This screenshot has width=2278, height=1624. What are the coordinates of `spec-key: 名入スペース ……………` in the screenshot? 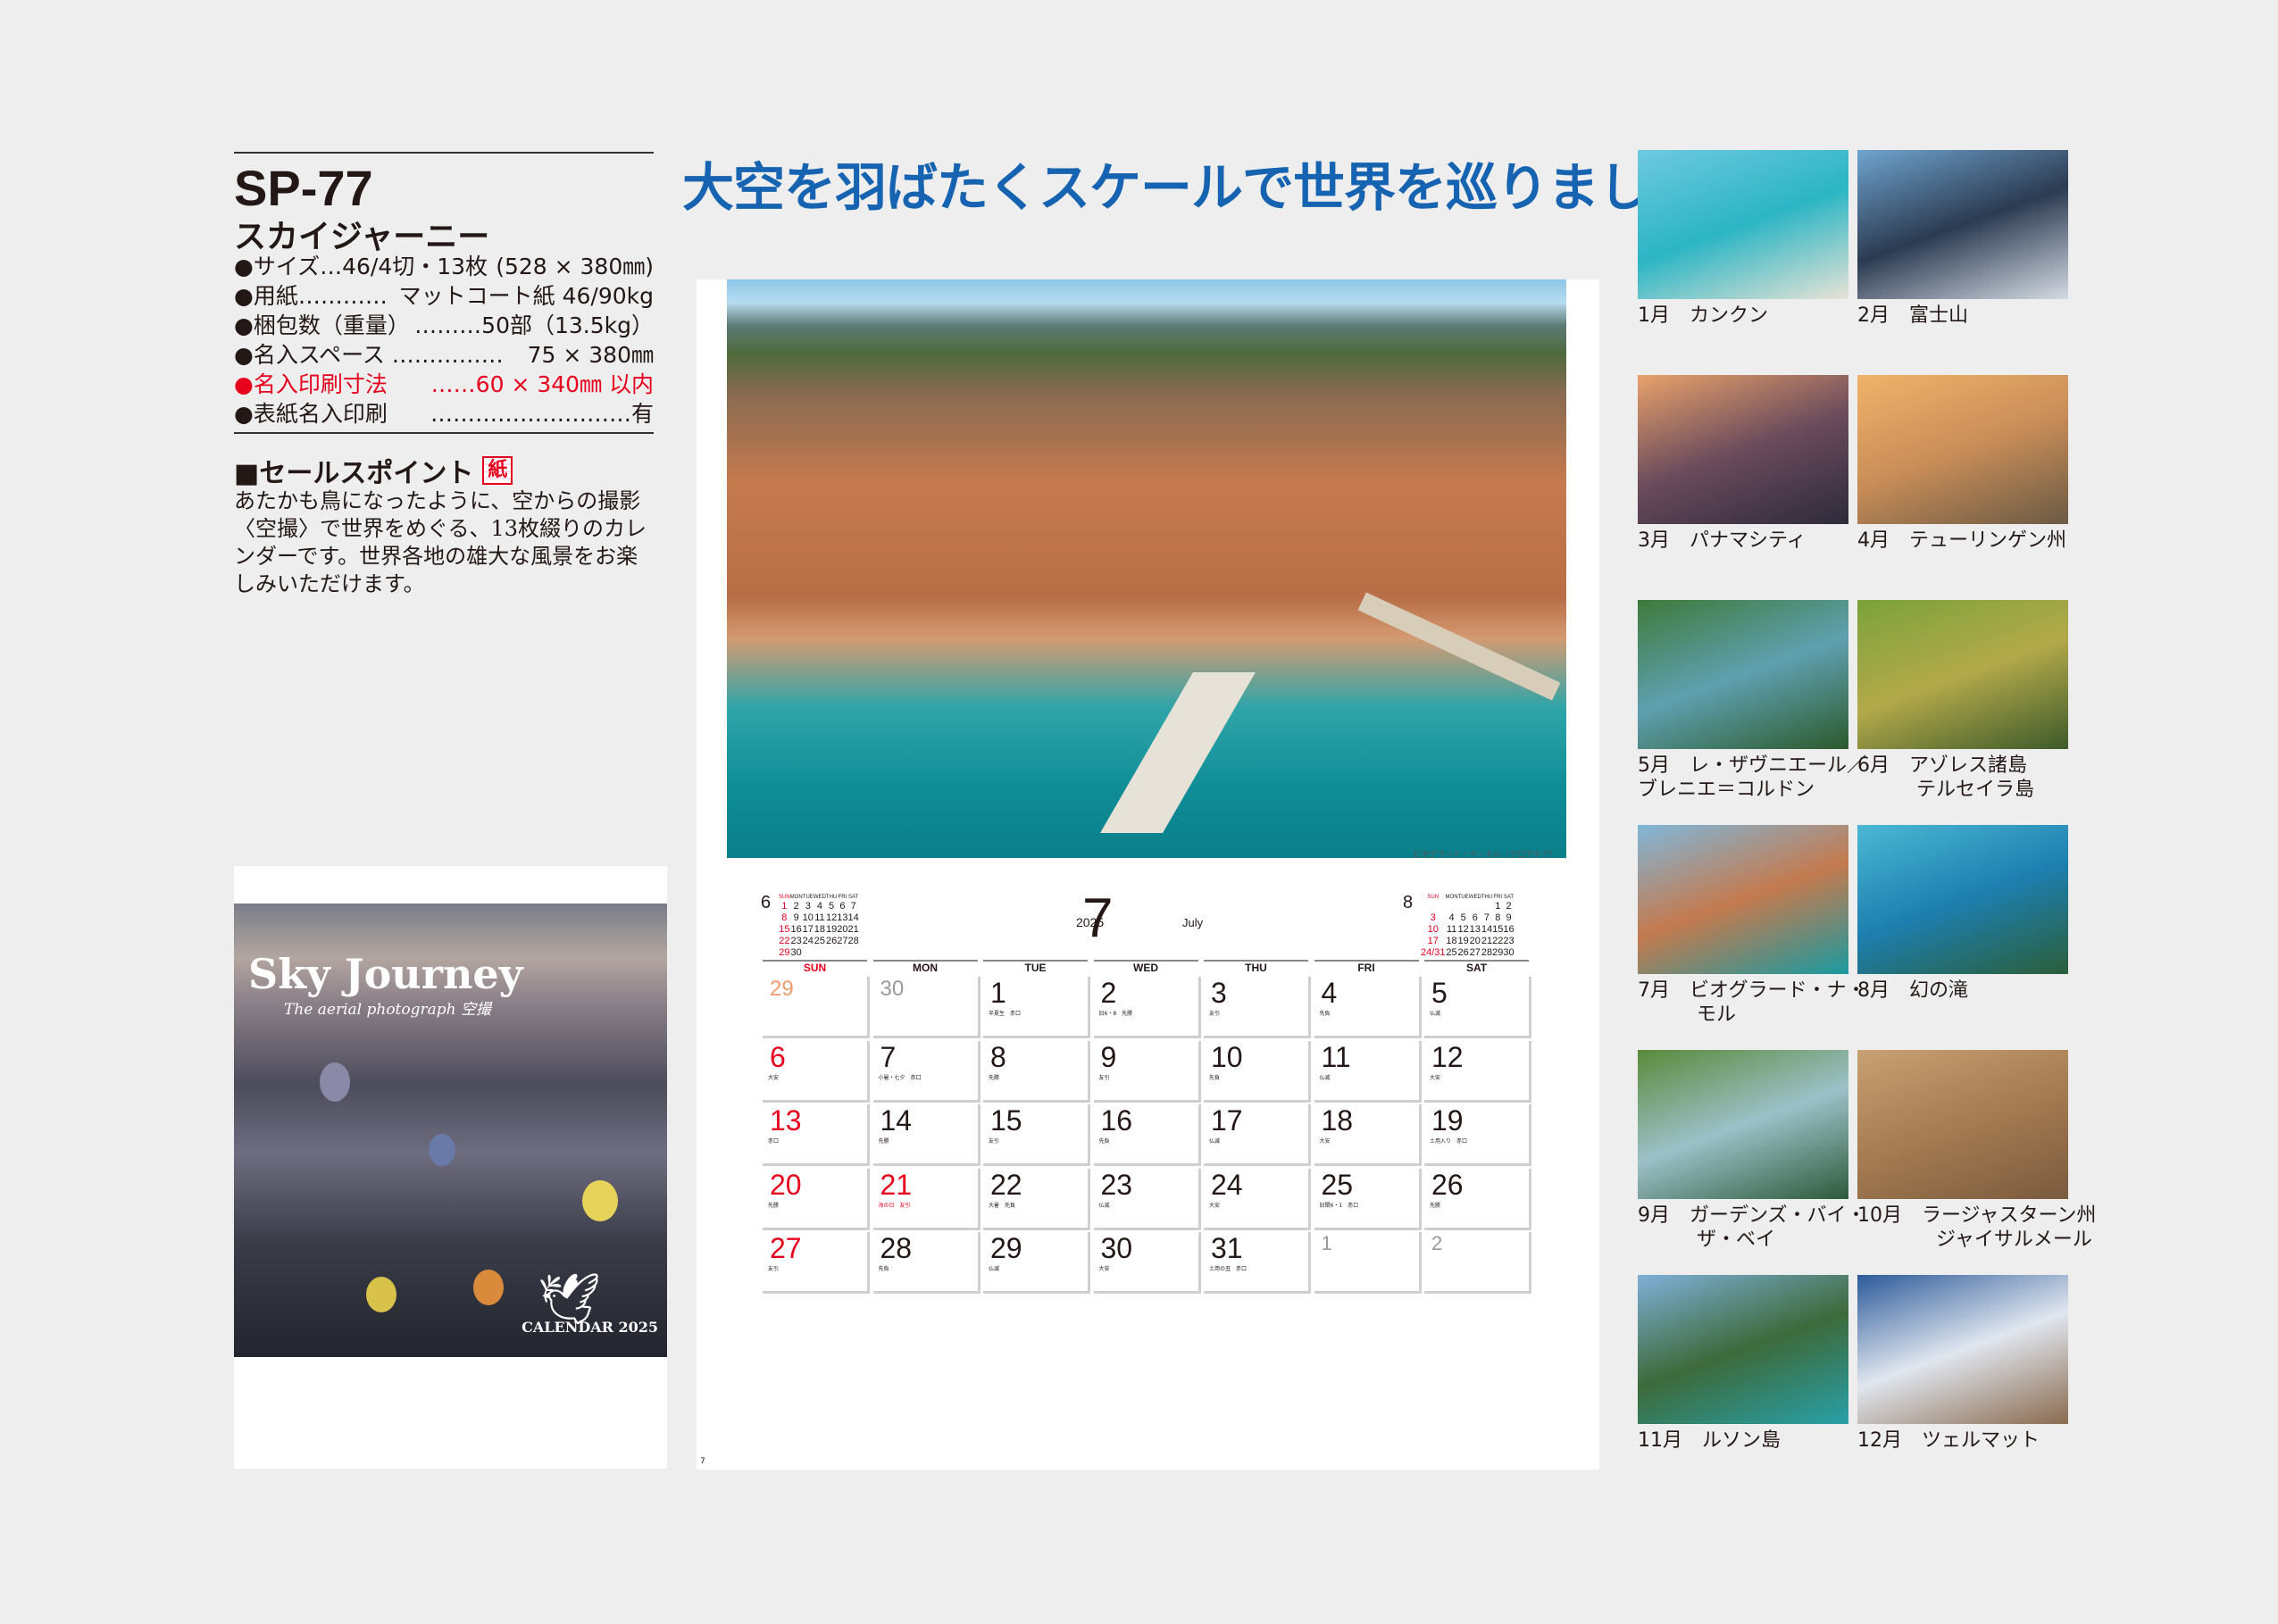 It's located at (369, 355).